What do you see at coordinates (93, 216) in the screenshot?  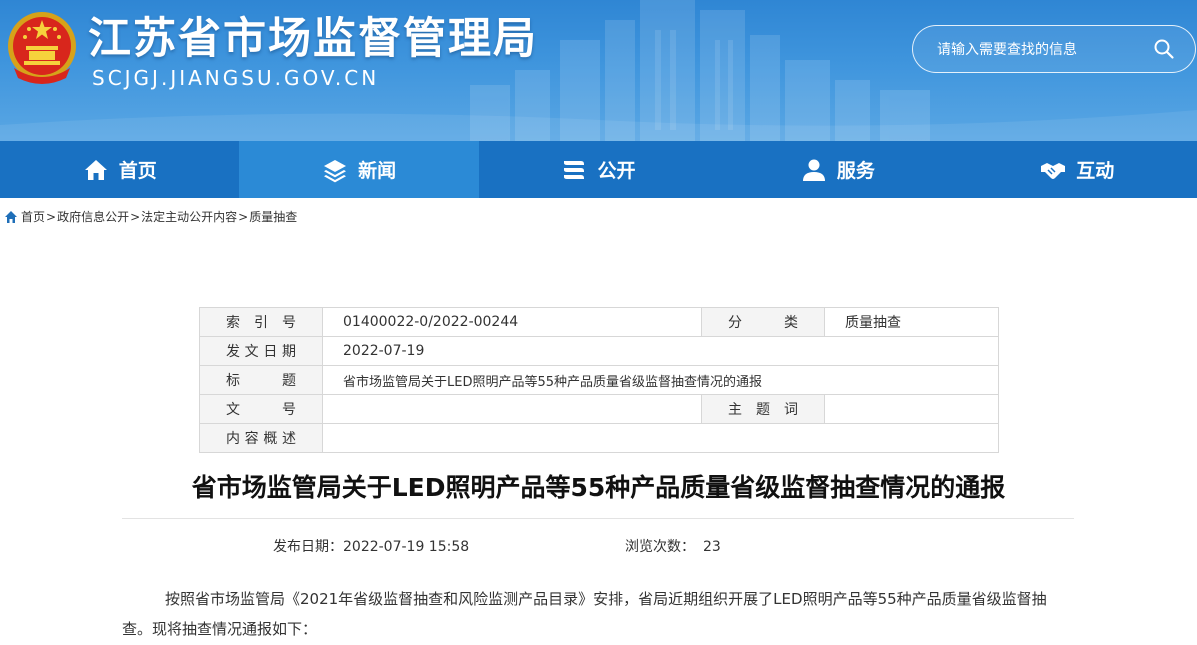 I see `breadcrumb-gov-info: 政府信息公开` at bounding box center [93, 216].